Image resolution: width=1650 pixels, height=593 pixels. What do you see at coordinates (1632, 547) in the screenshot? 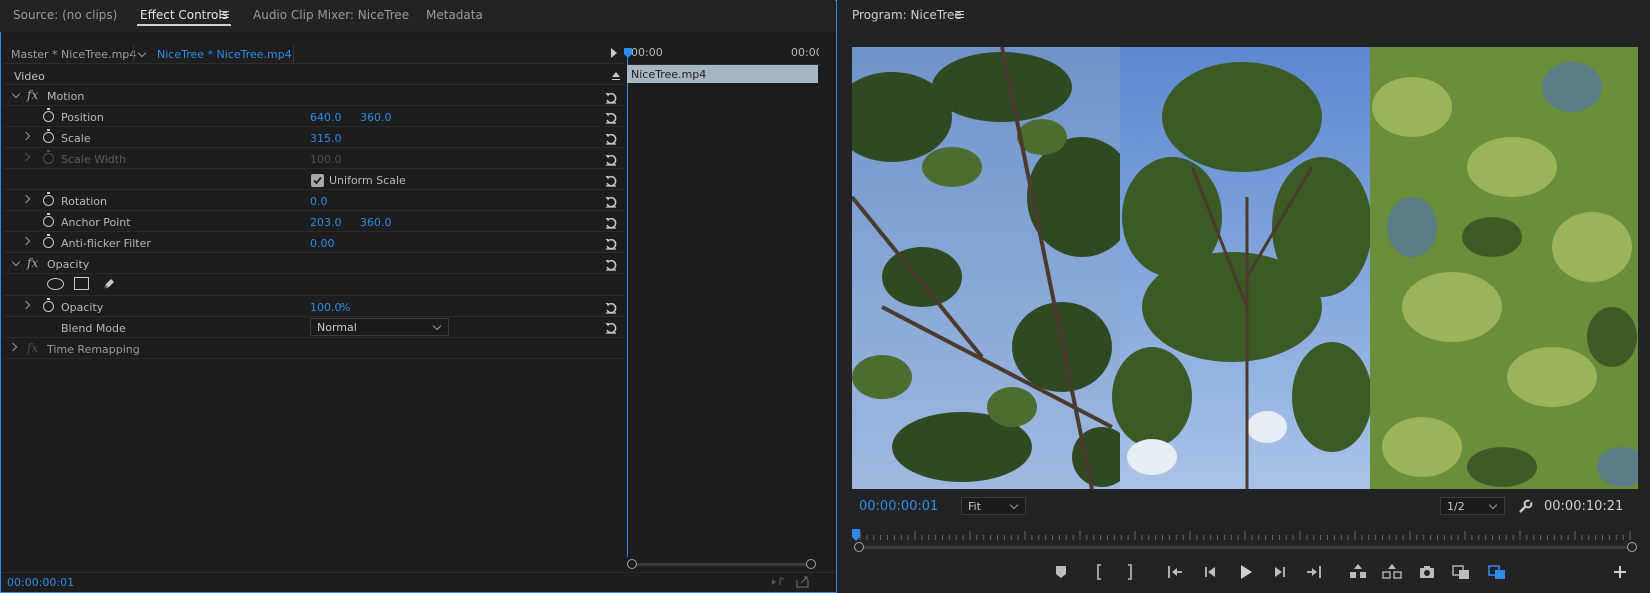
I see `zoom-handle-right` at bounding box center [1632, 547].